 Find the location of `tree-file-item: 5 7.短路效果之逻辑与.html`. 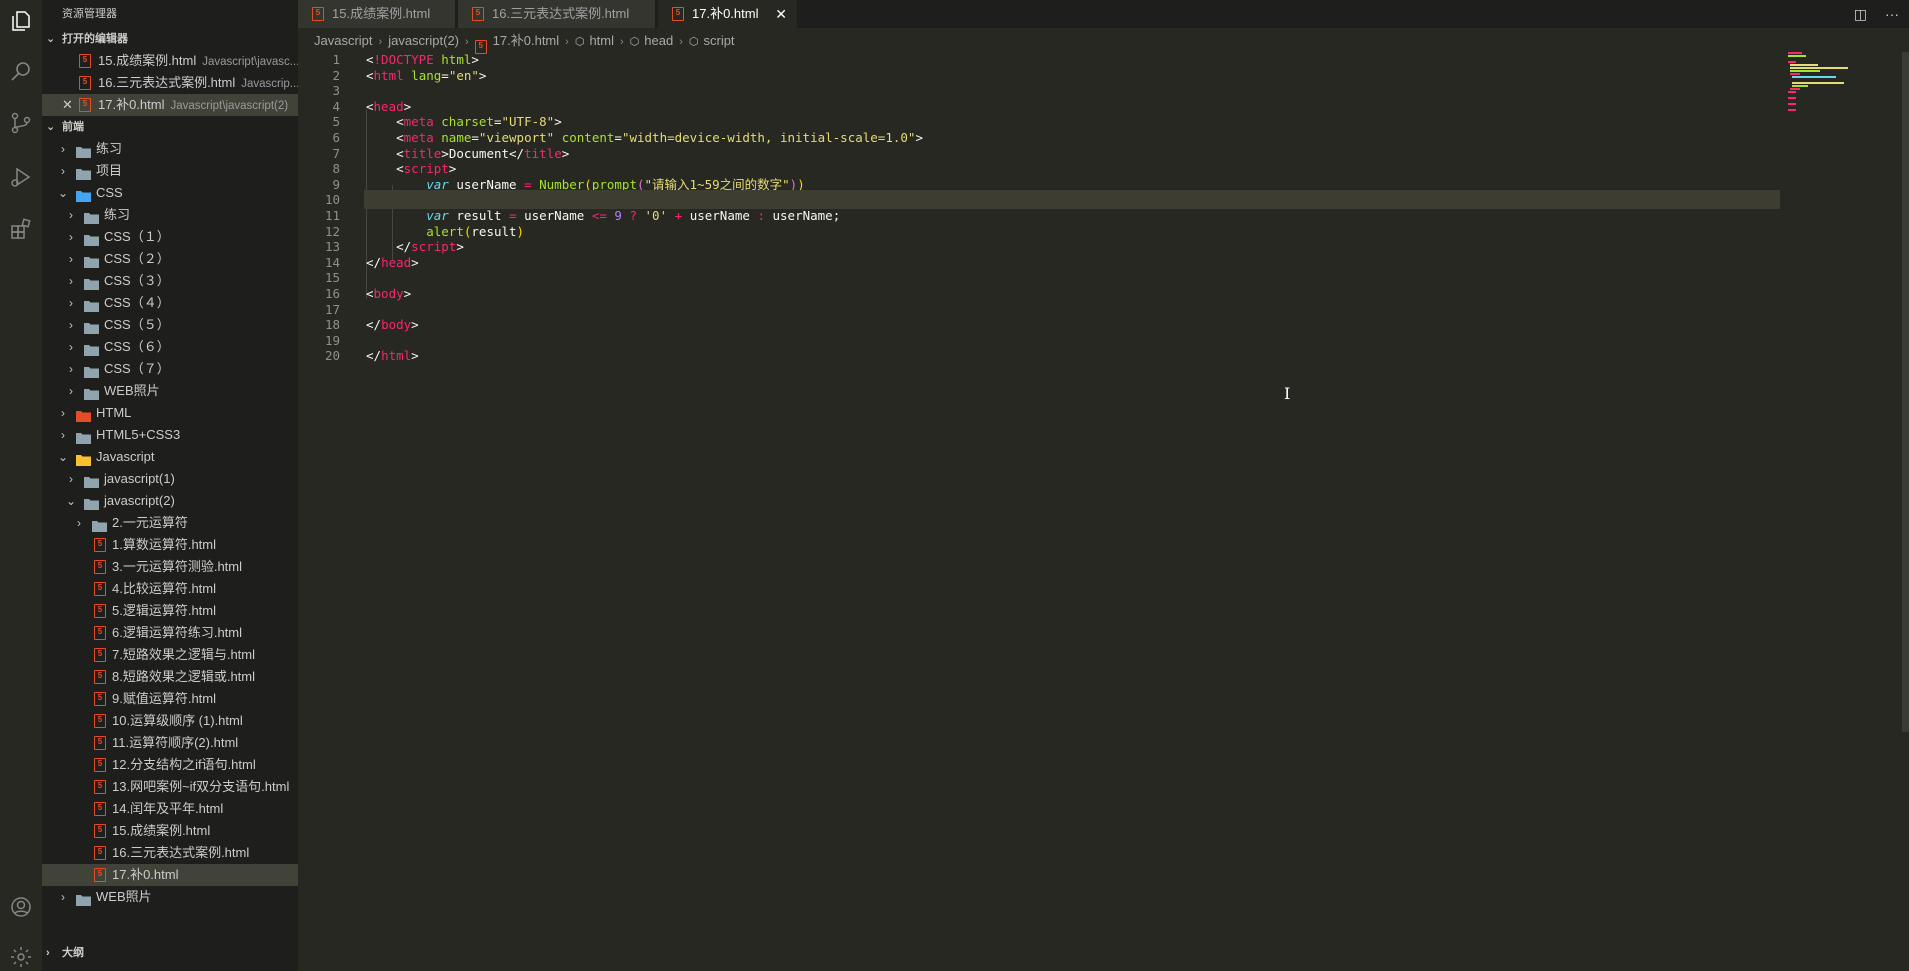

tree-file-item: 5 7.短路效果之逻辑与.html is located at coordinates (170, 655).